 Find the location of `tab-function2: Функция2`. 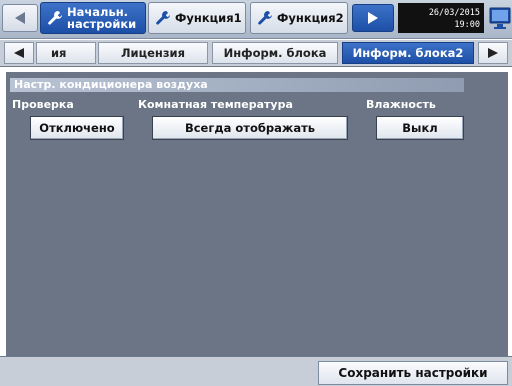

tab-function2: Функция2 is located at coordinates (299, 18).